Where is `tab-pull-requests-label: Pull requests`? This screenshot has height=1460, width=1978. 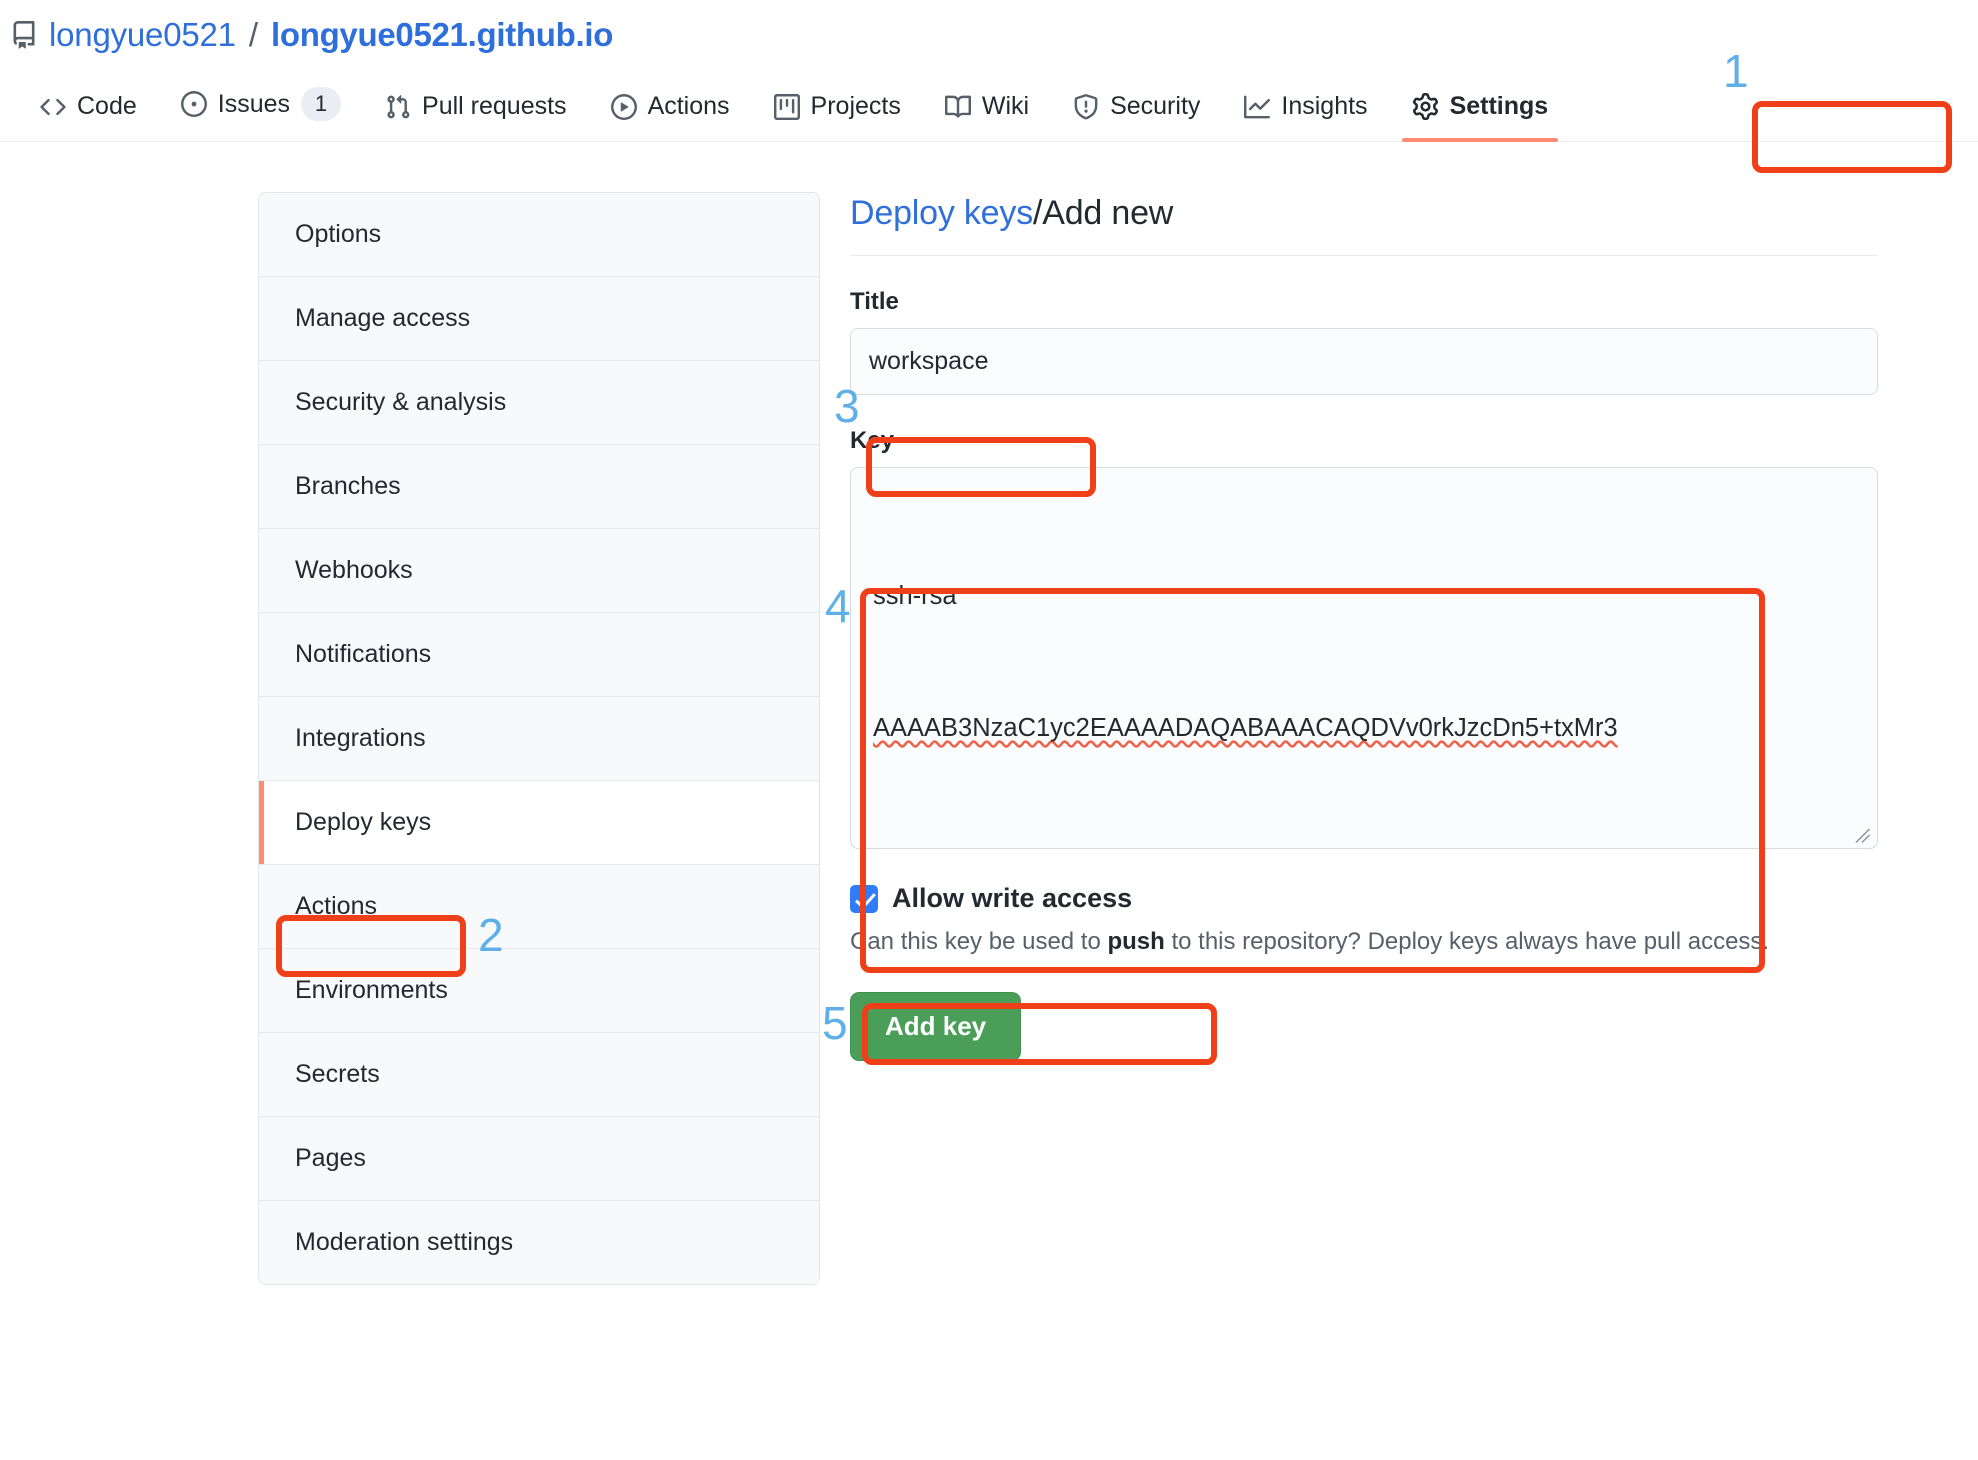 tab-pull-requests-label: Pull requests is located at coordinates (494, 106).